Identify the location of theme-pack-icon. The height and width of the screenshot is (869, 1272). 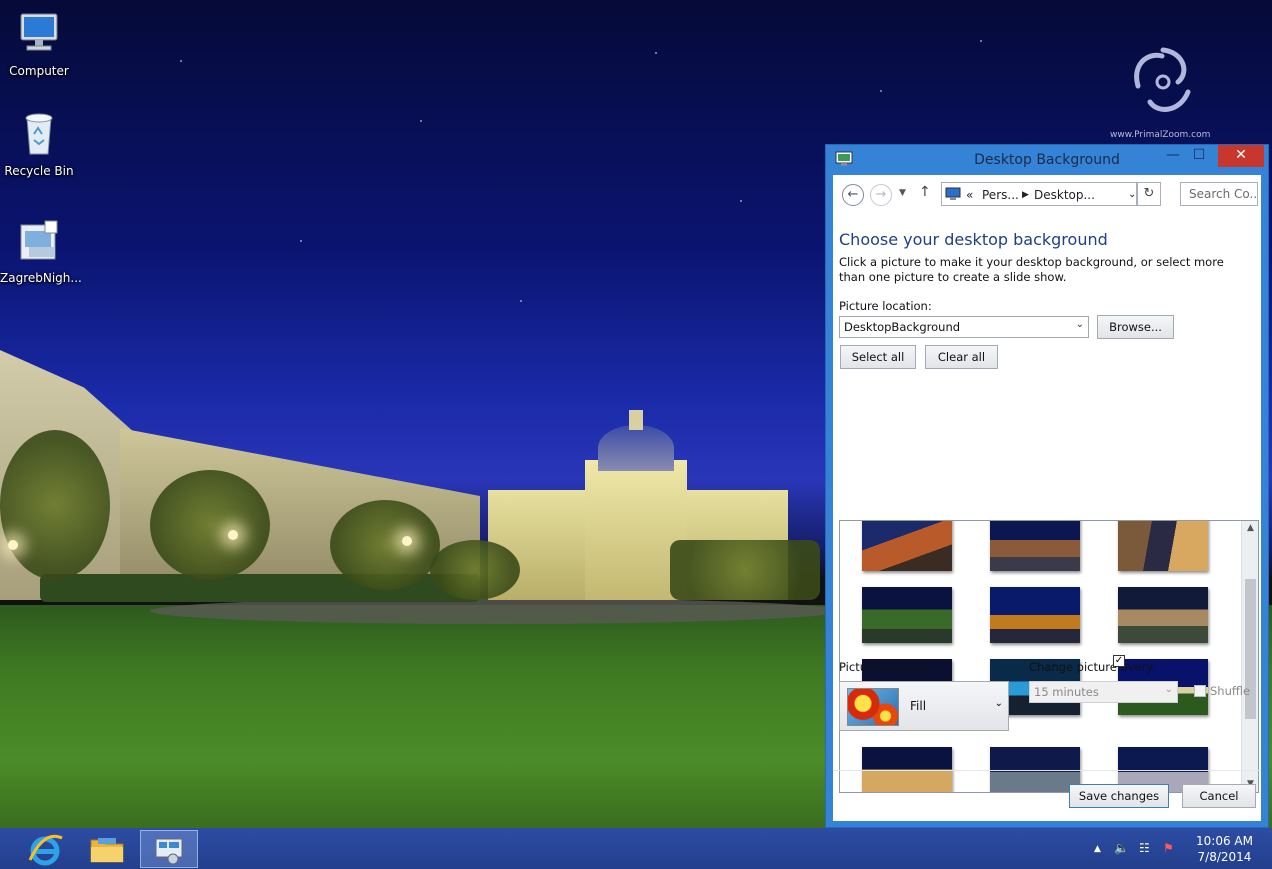
(39, 240).